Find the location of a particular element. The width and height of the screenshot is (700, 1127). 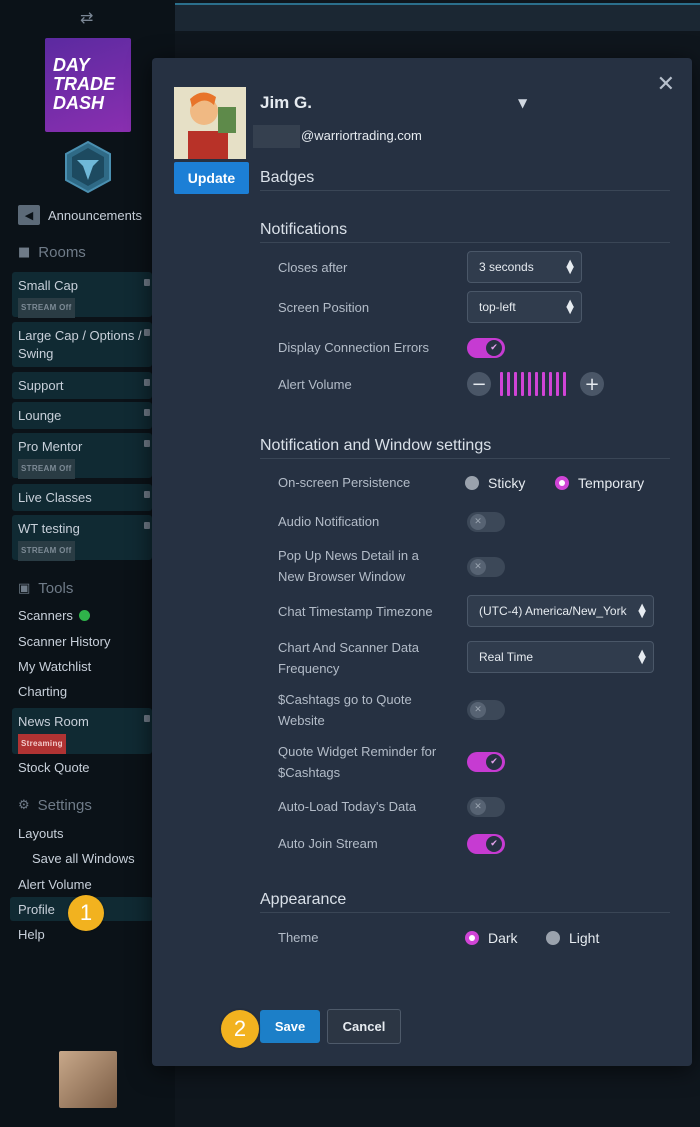

closes-after-select: 3 seconds ▲ ▼ is located at coordinates (524, 267).